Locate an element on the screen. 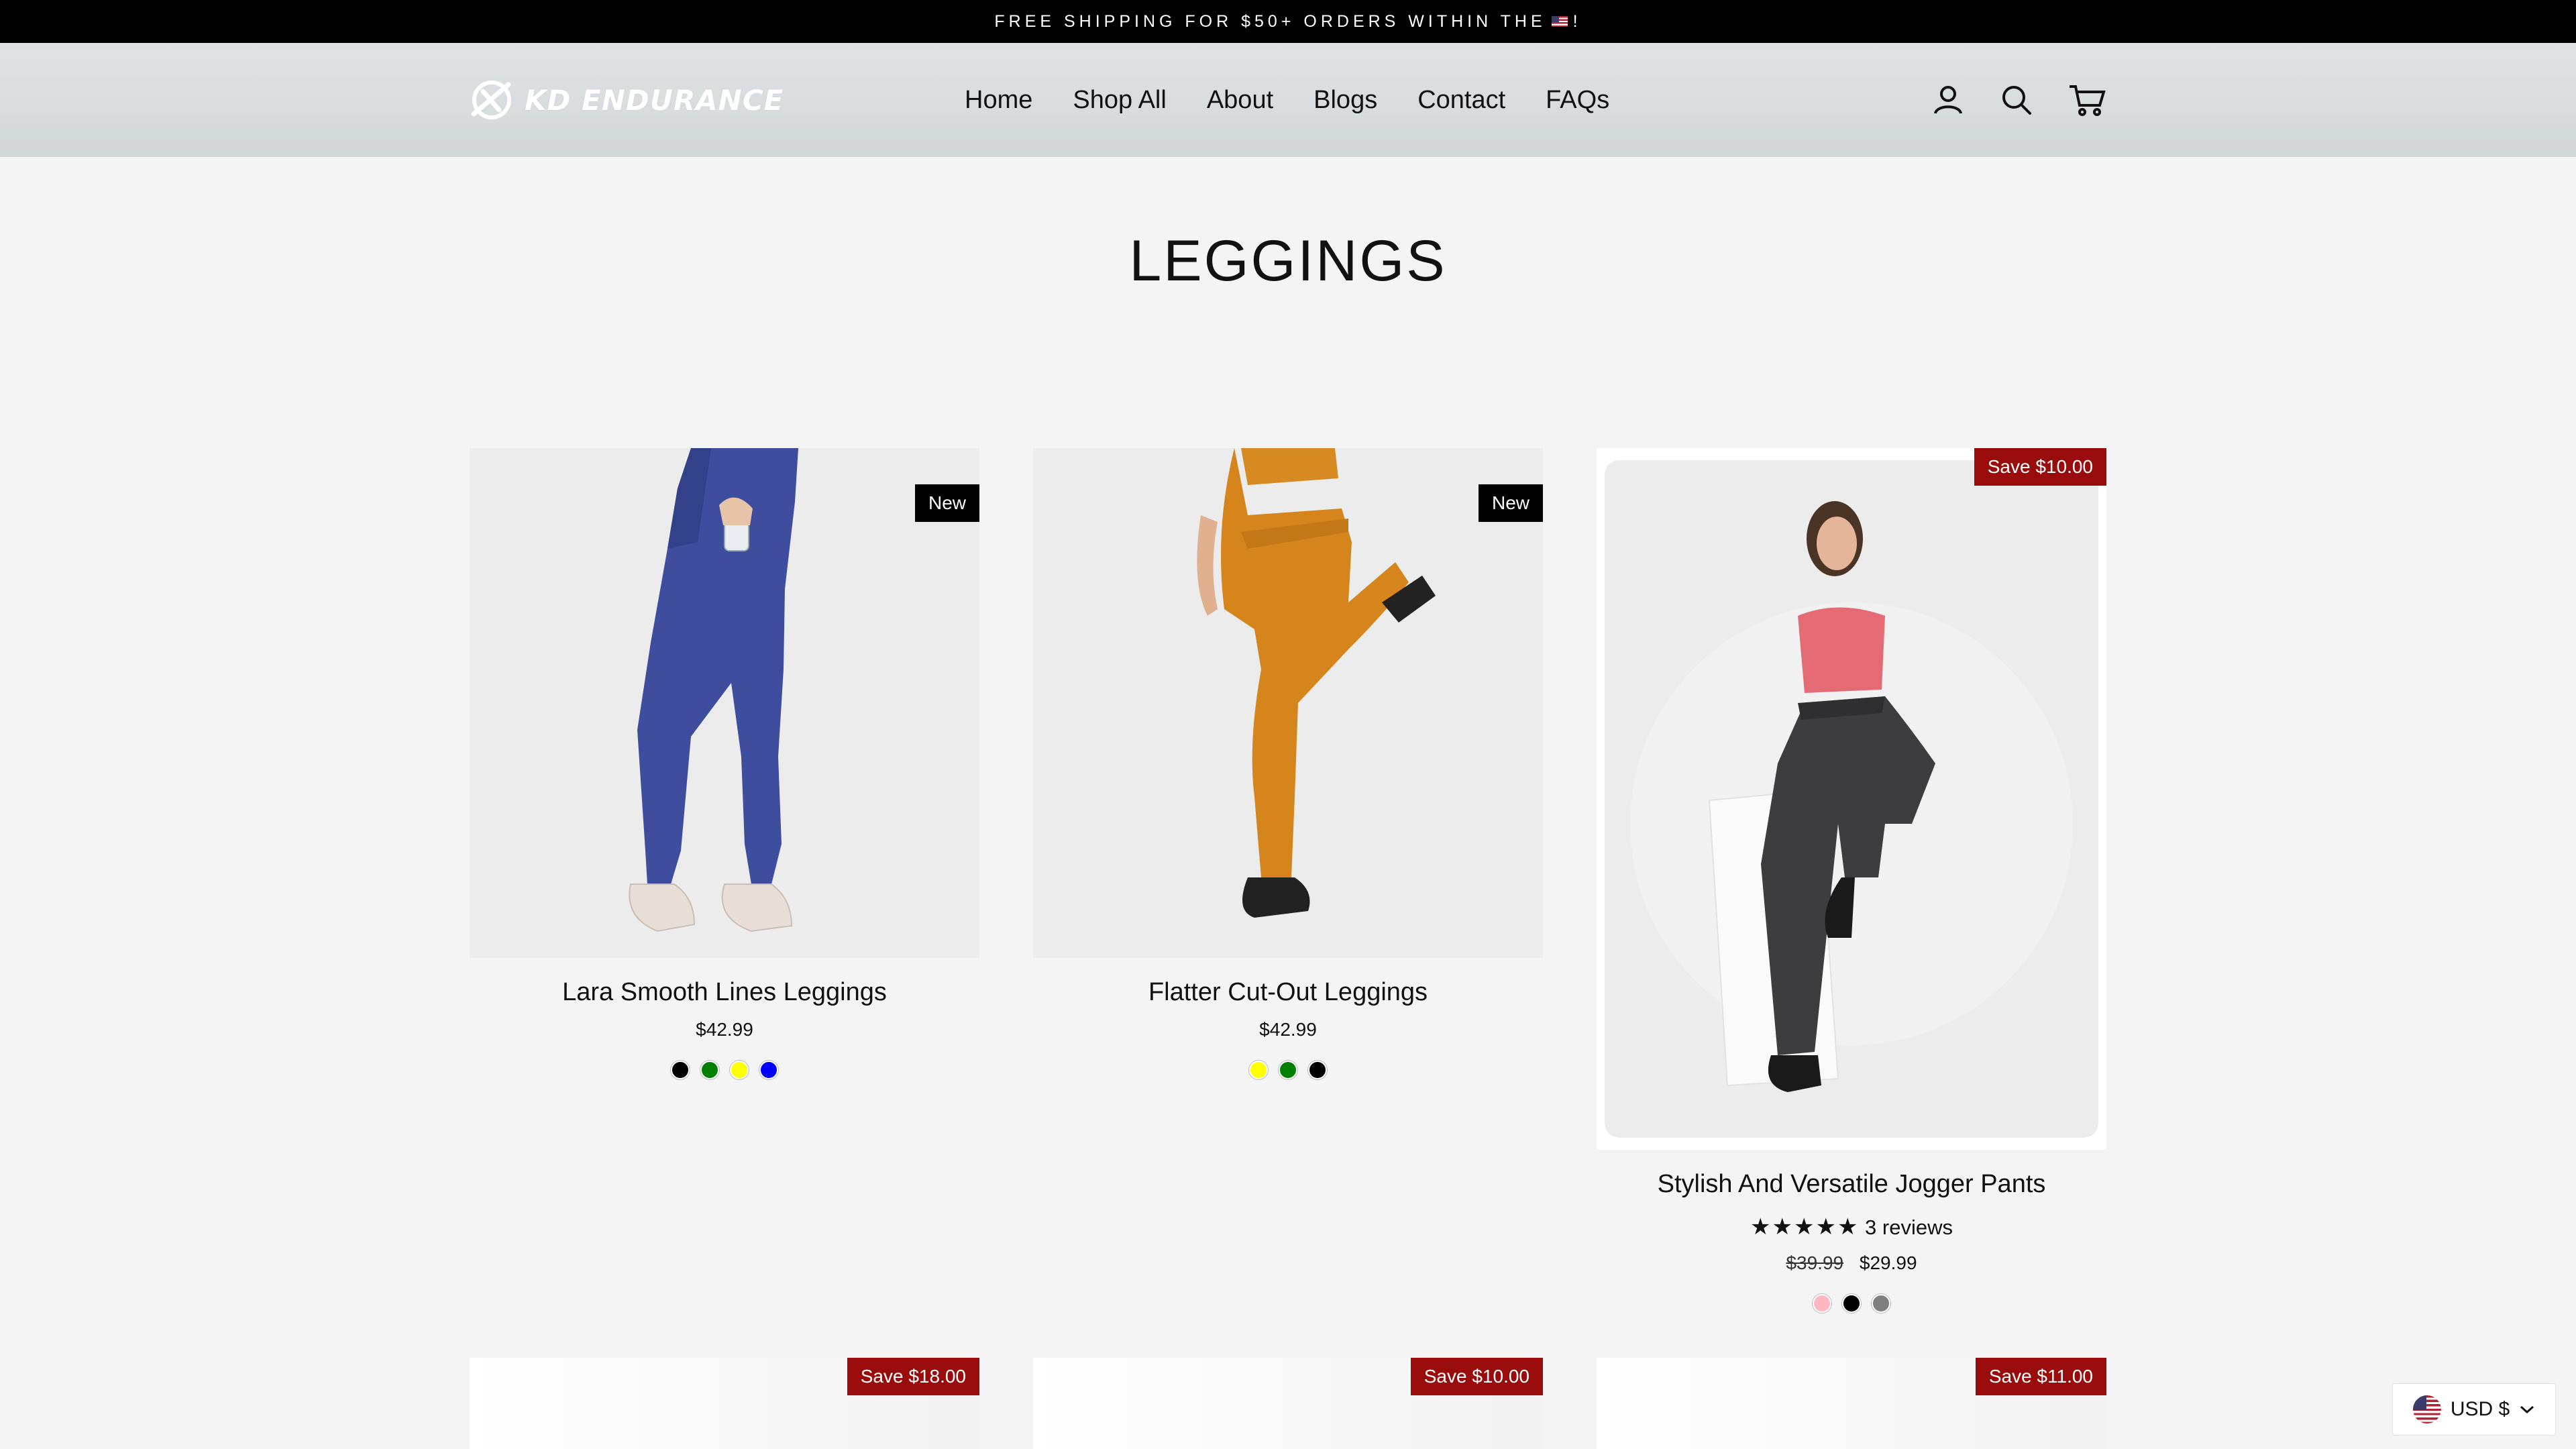 The width and height of the screenshot is (2576, 1449). announcement-text: FREE SHIPPING FOR $50+ ORDERS WITHIN THE is located at coordinates (1270, 21).